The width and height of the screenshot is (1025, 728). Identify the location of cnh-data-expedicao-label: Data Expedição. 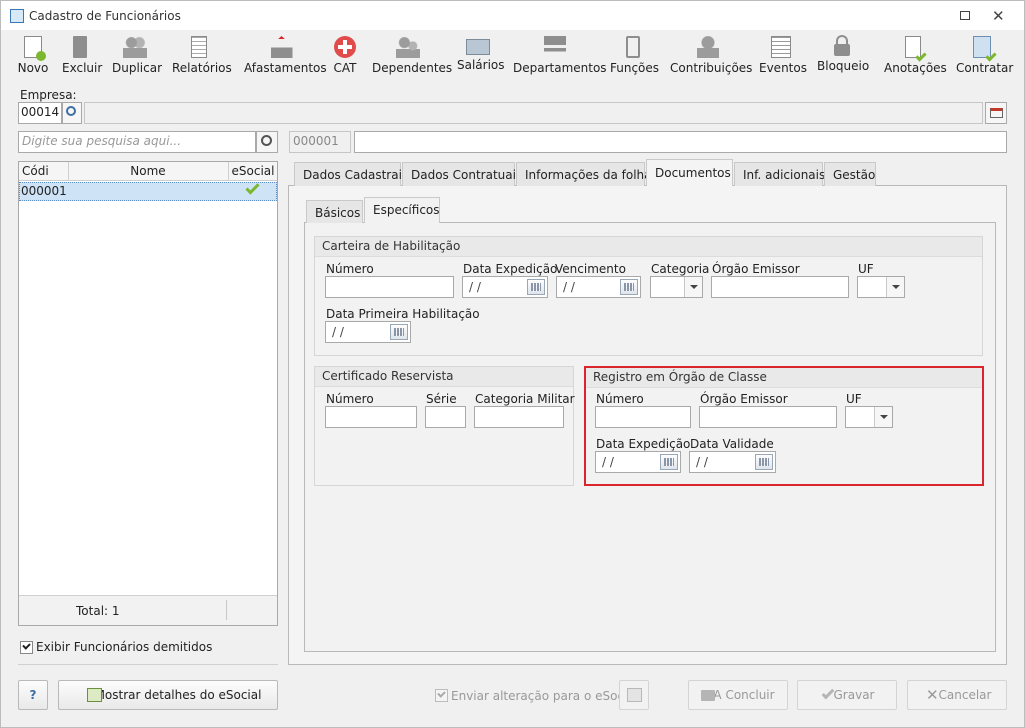
(510, 269).